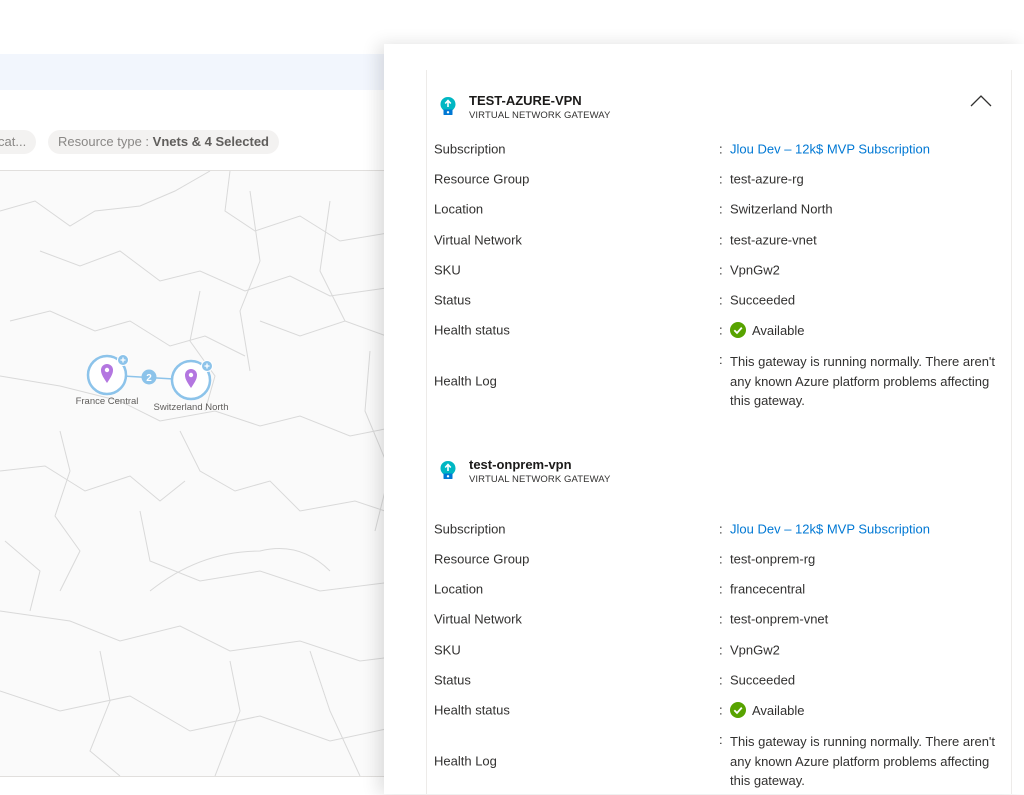  What do you see at coordinates (767, 179) in the screenshot?
I see `detail-value: test-azure-rg` at bounding box center [767, 179].